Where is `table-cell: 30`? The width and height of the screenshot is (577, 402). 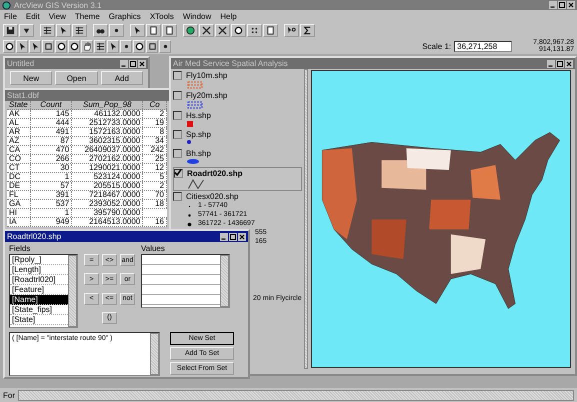 table-cell: 30 is located at coordinates (51, 168).